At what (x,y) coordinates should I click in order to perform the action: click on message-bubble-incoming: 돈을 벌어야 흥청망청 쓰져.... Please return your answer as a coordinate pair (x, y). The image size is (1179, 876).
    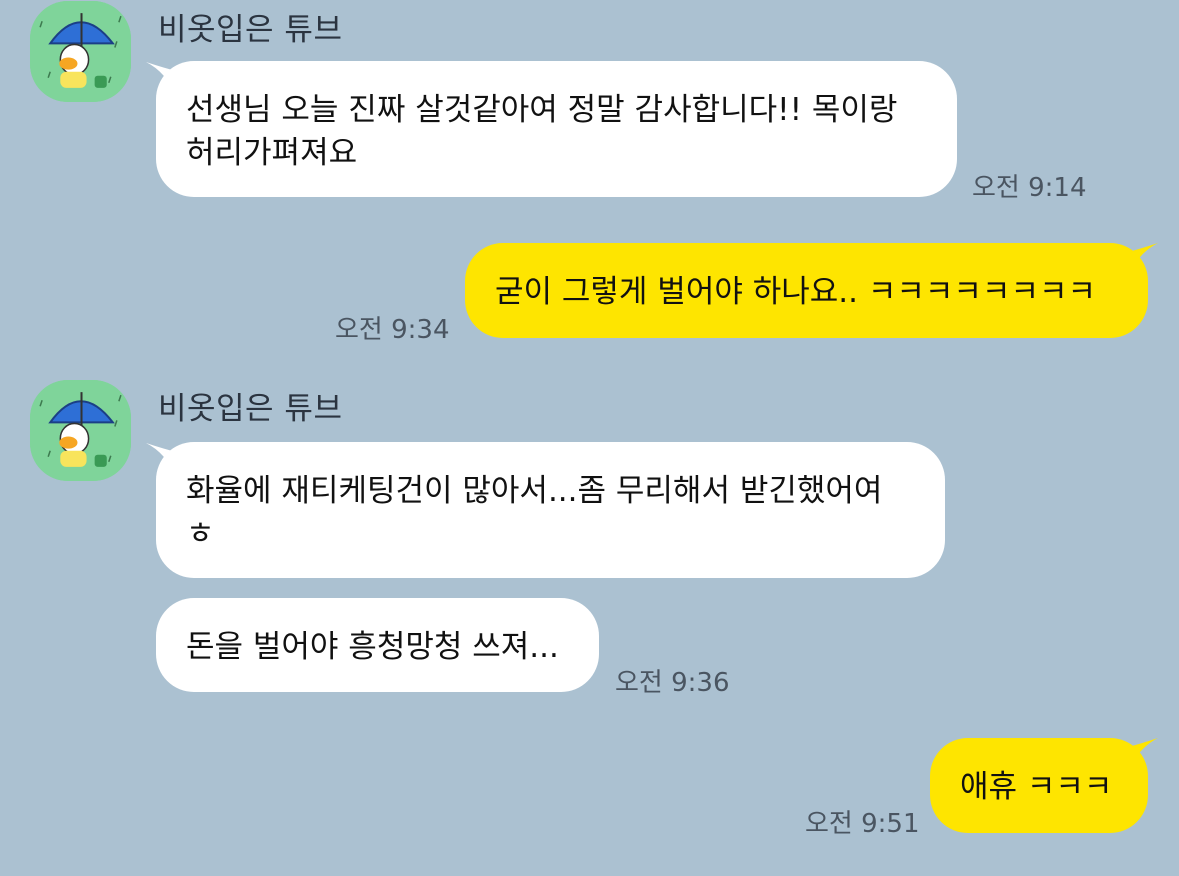
    Looking at the image, I should click on (377, 645).